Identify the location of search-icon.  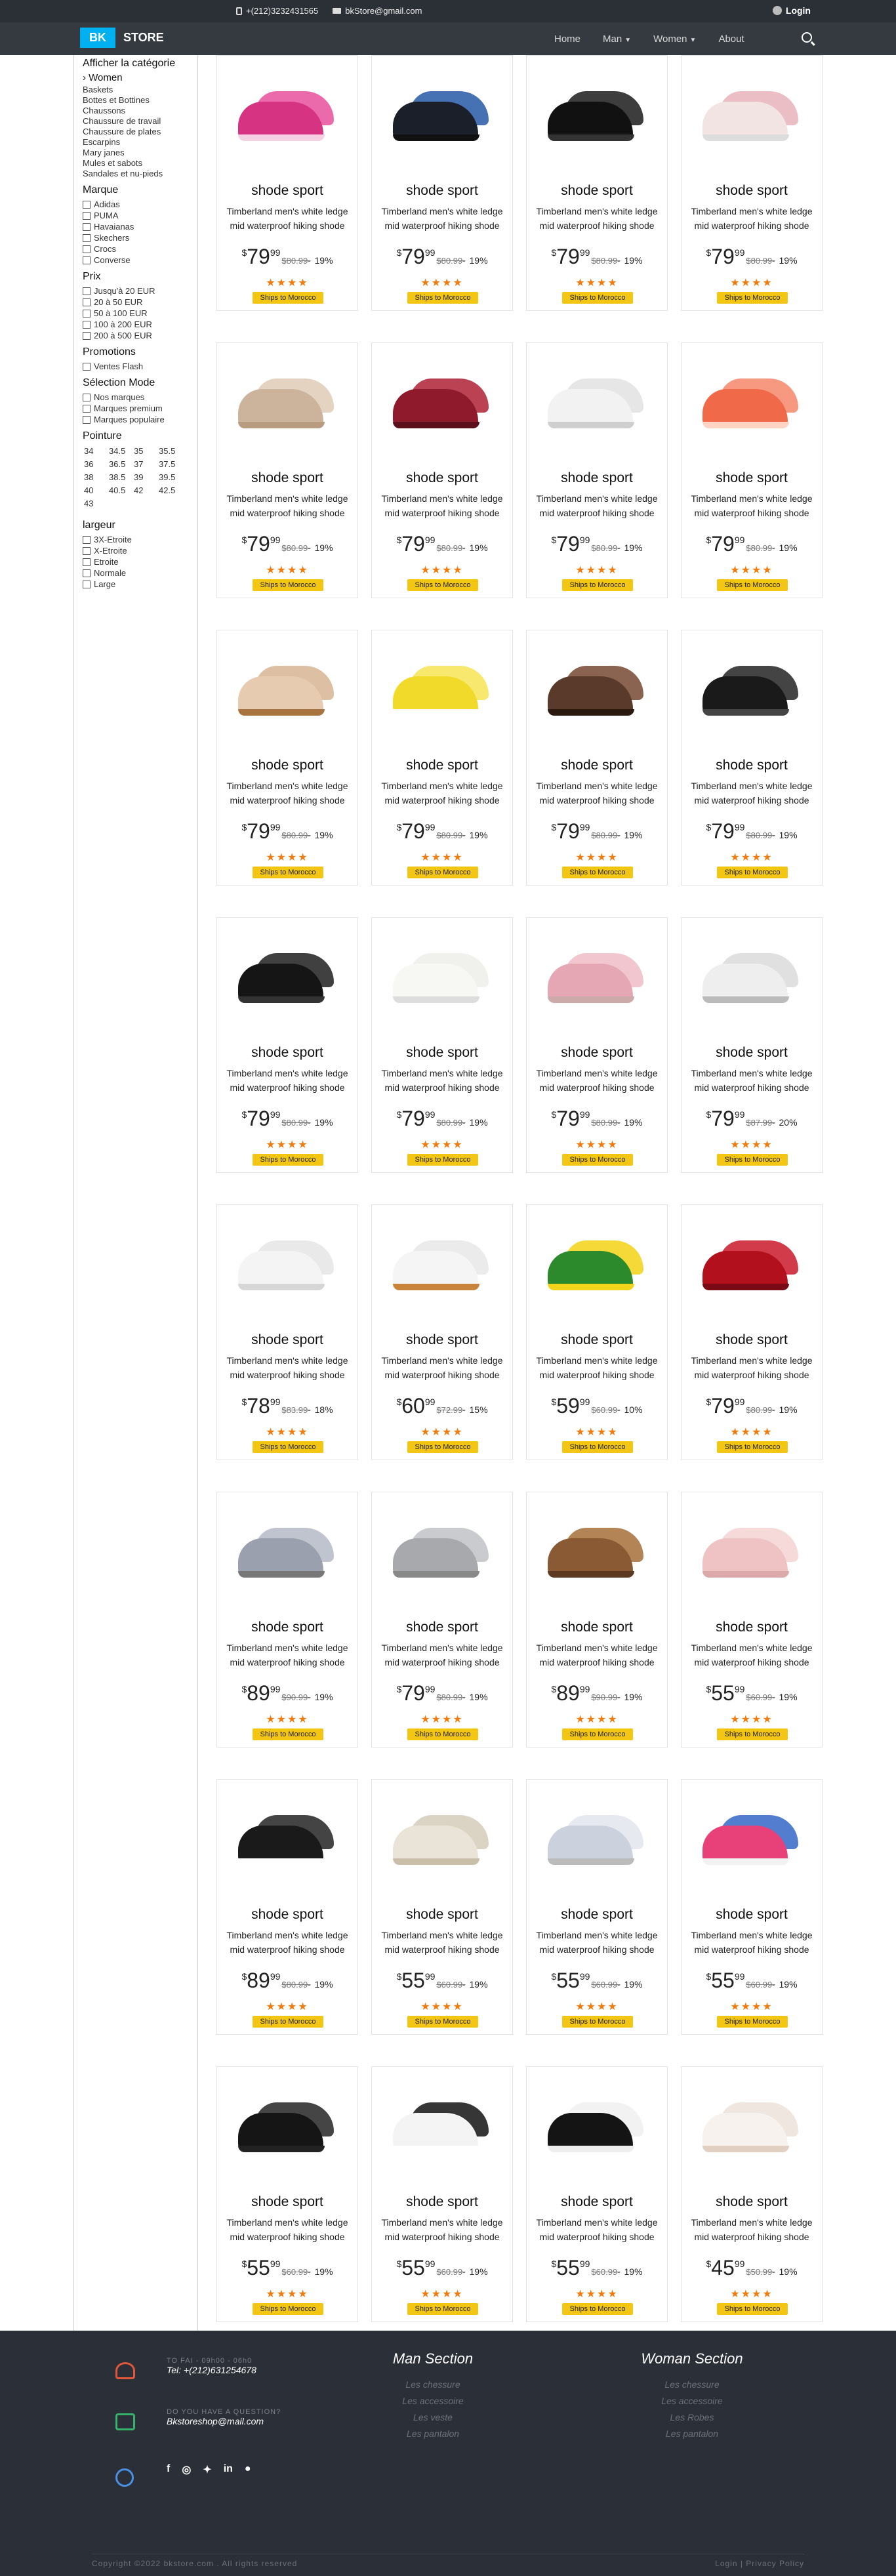
(807, 37).